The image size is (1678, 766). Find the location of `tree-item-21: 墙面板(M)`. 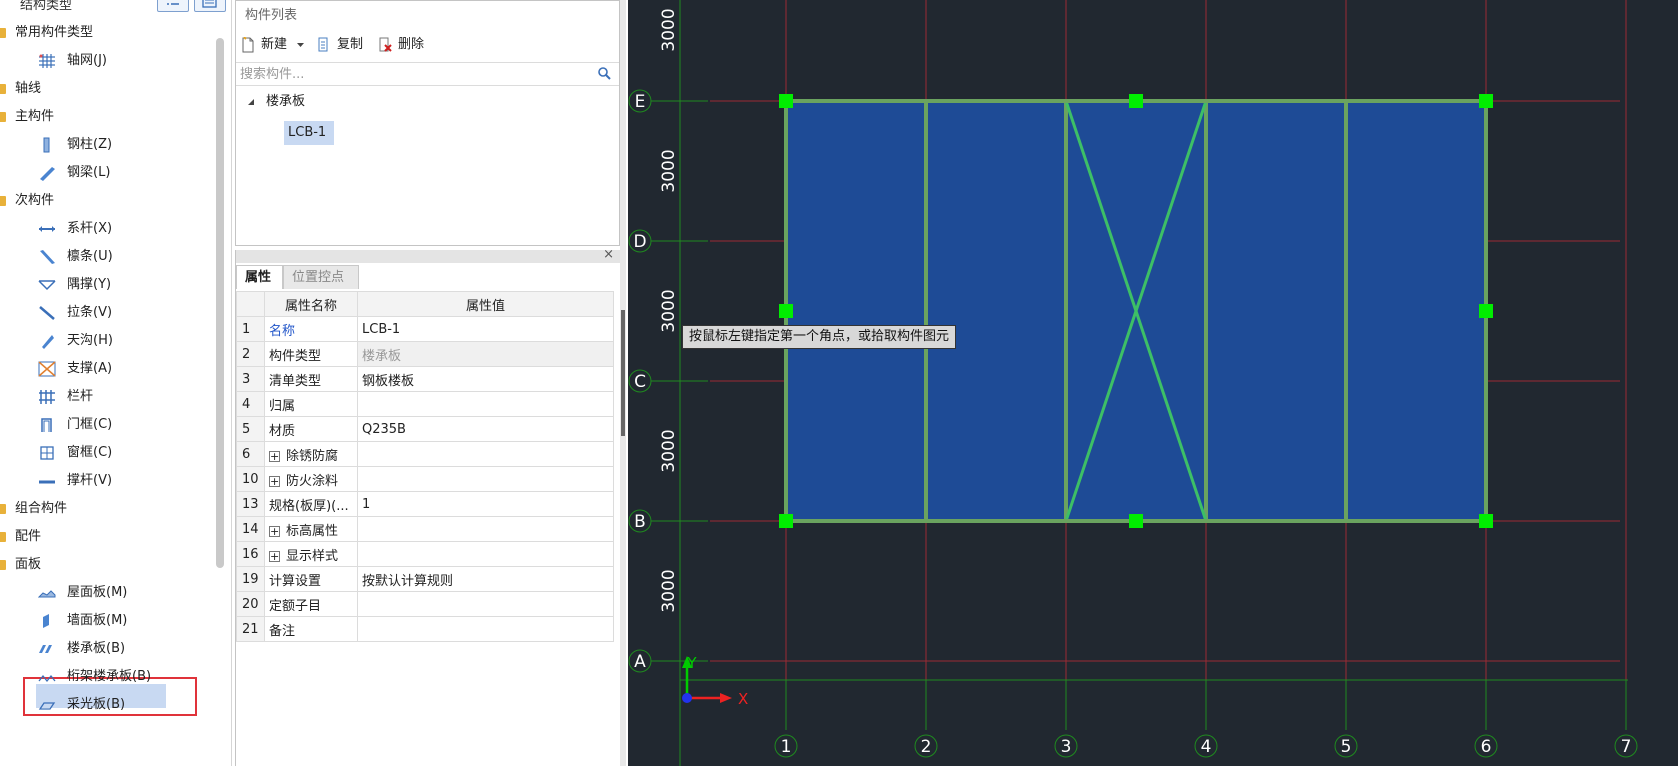

tree-item-21: 墙面板(M) is located at coordinates (105, 621).